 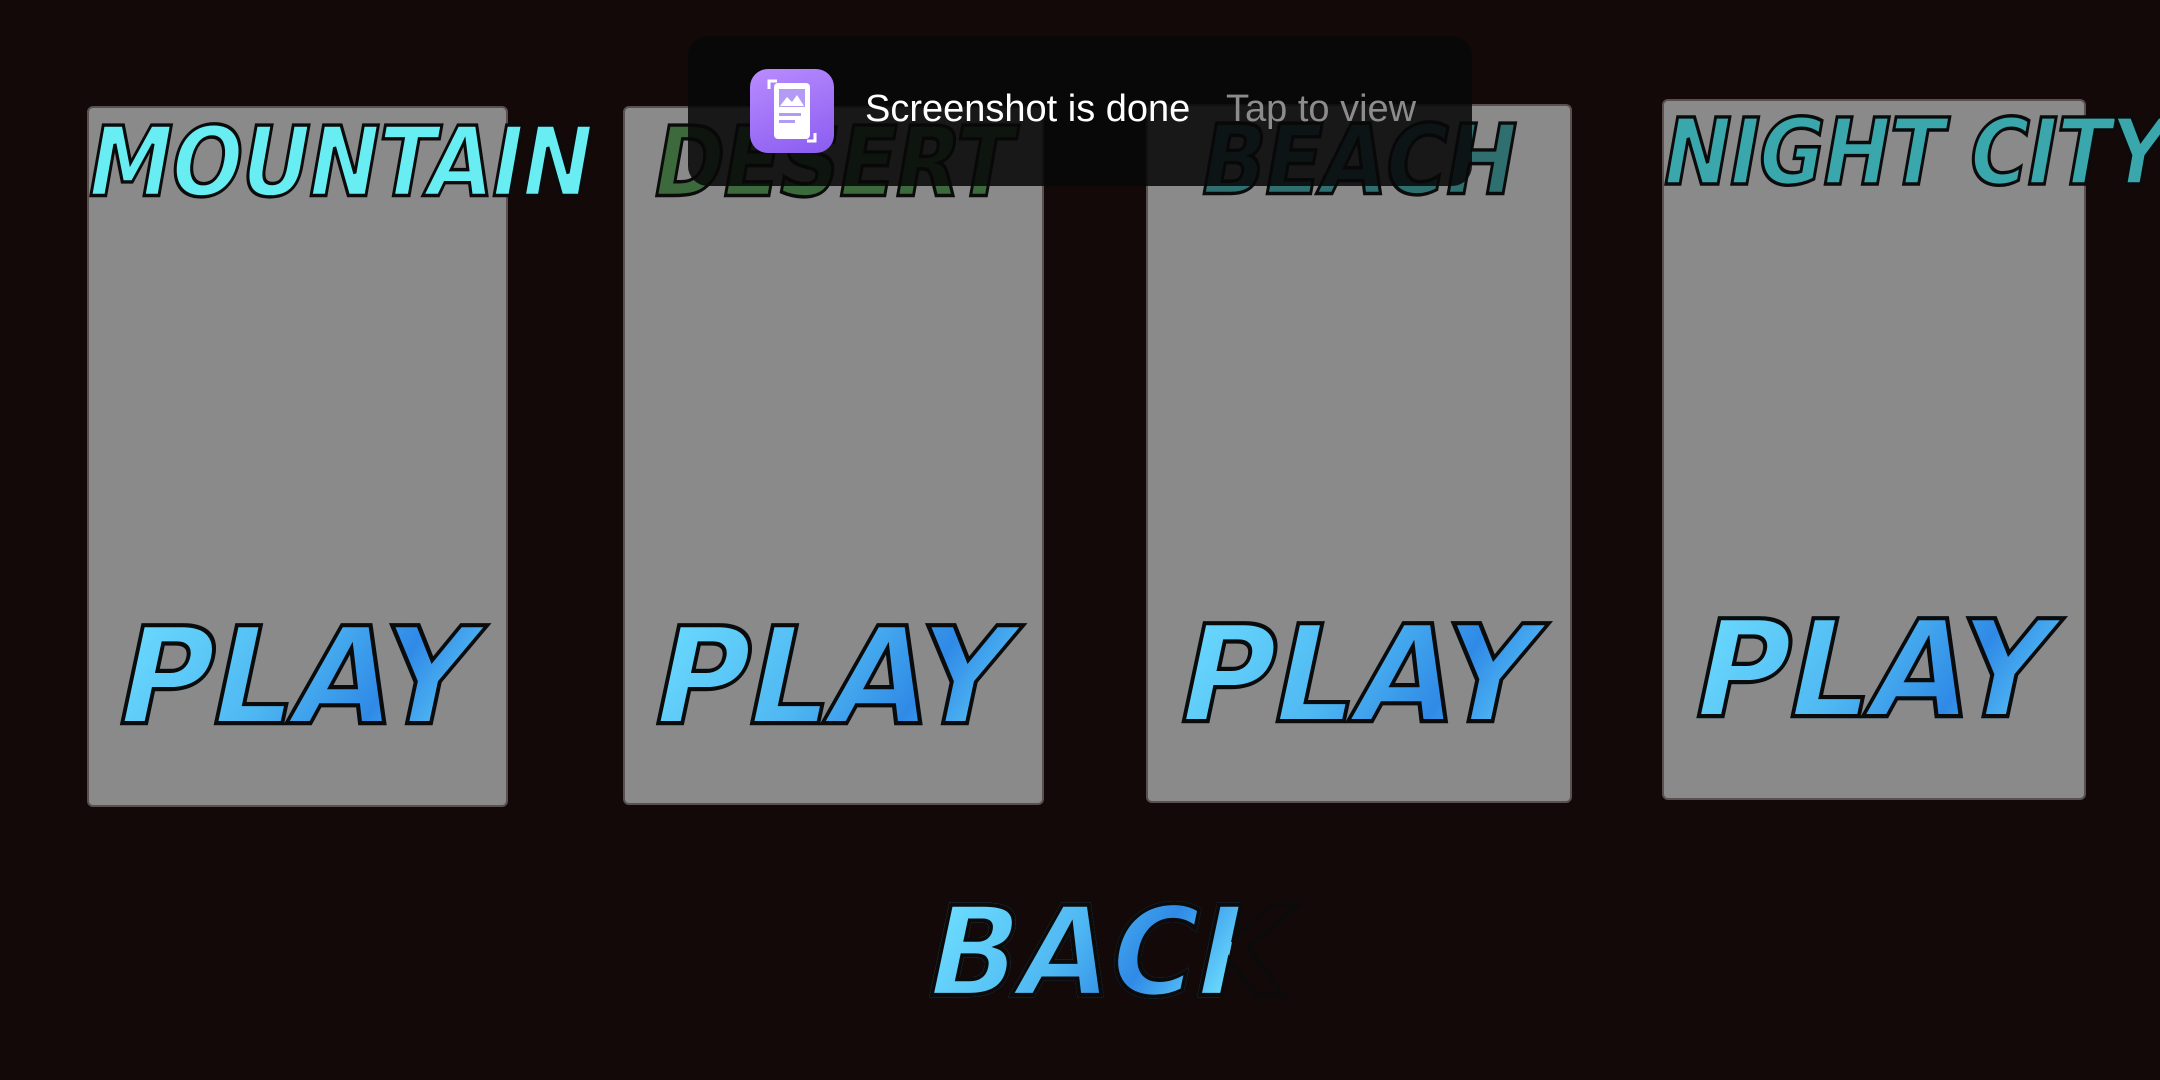 I want to click on level-card-desert: DESERT PLAY, so click(x=833, y=454).